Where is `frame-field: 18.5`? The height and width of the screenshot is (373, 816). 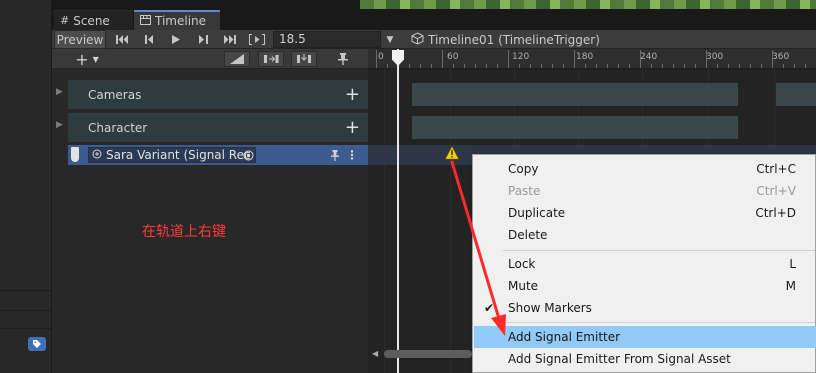
frame-field: 18.5 is located at coordinates (327, 39).